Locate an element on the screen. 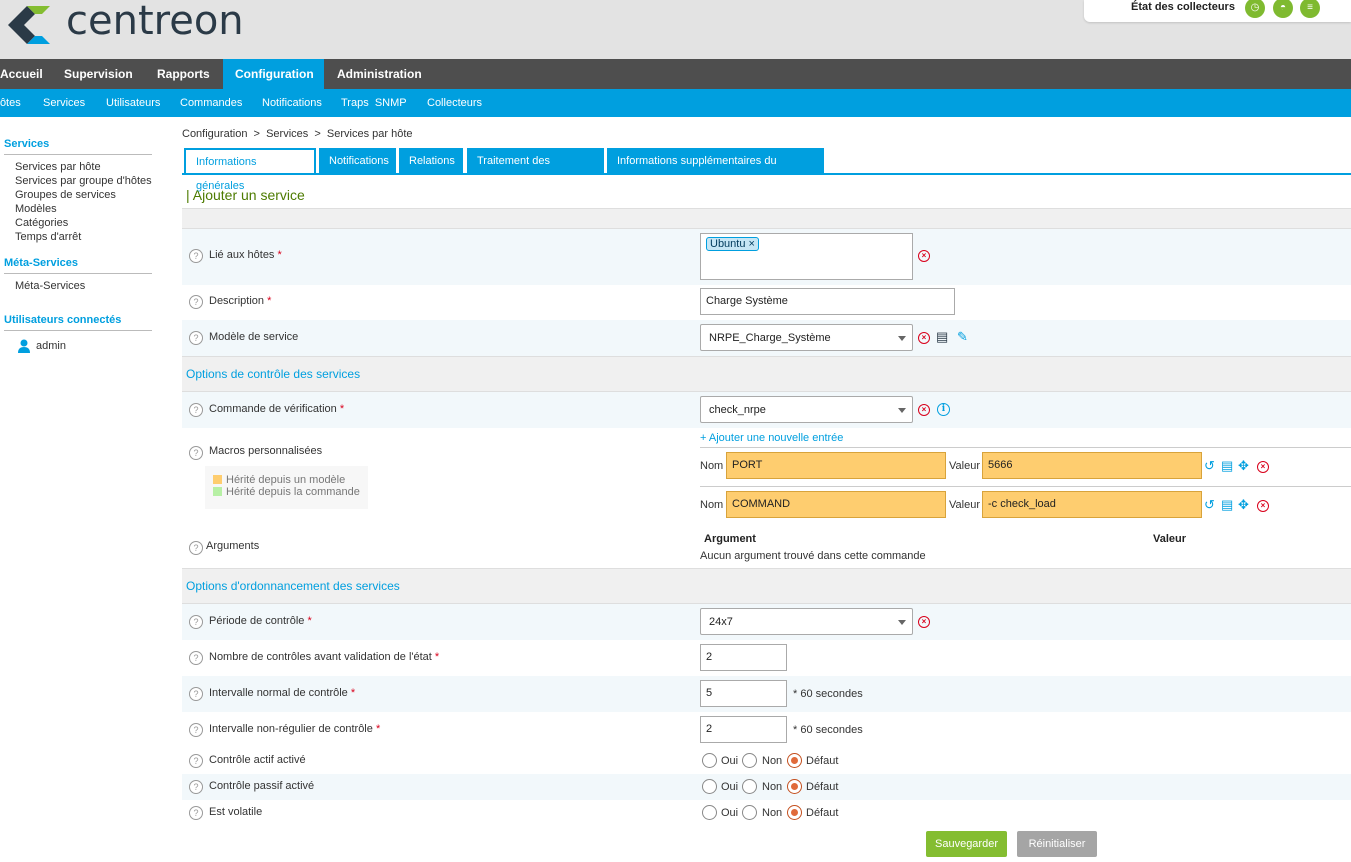  sidebar-item-temps-arret: Temps d'arrêt is located at coordinates (48, 237).